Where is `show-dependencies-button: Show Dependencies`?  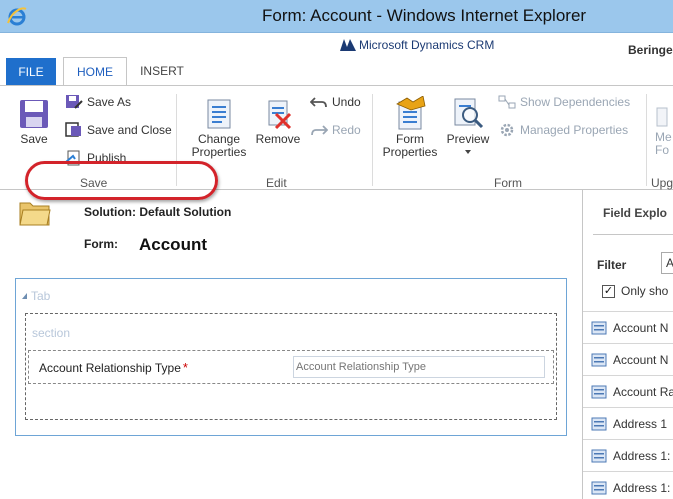
show-dependencies-button: Show Dependencies is located at coordinates (564, 102).